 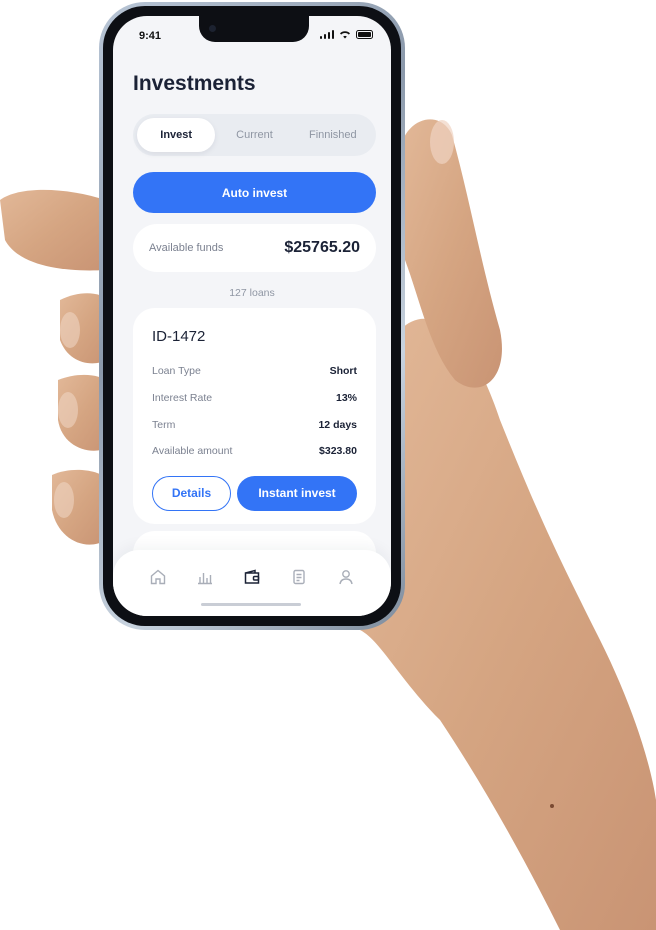 I want to click on status-icons, so click(x=346, y=34).